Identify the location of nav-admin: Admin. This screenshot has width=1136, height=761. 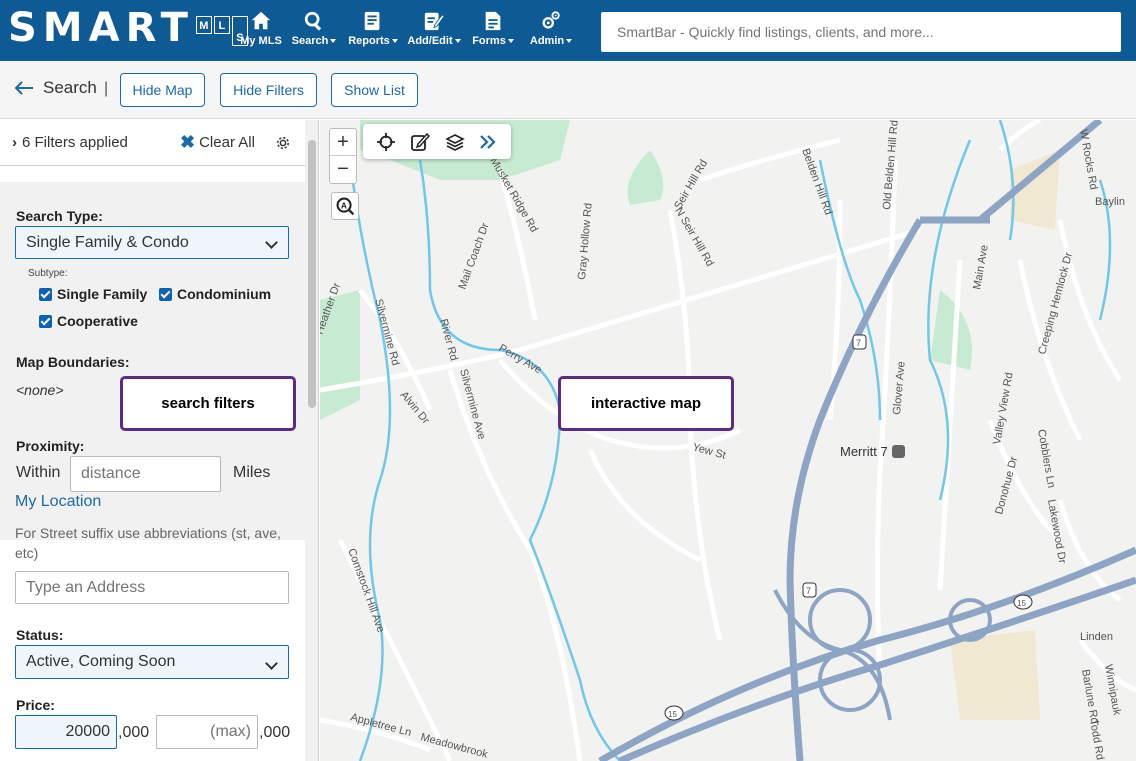
(551, 28).